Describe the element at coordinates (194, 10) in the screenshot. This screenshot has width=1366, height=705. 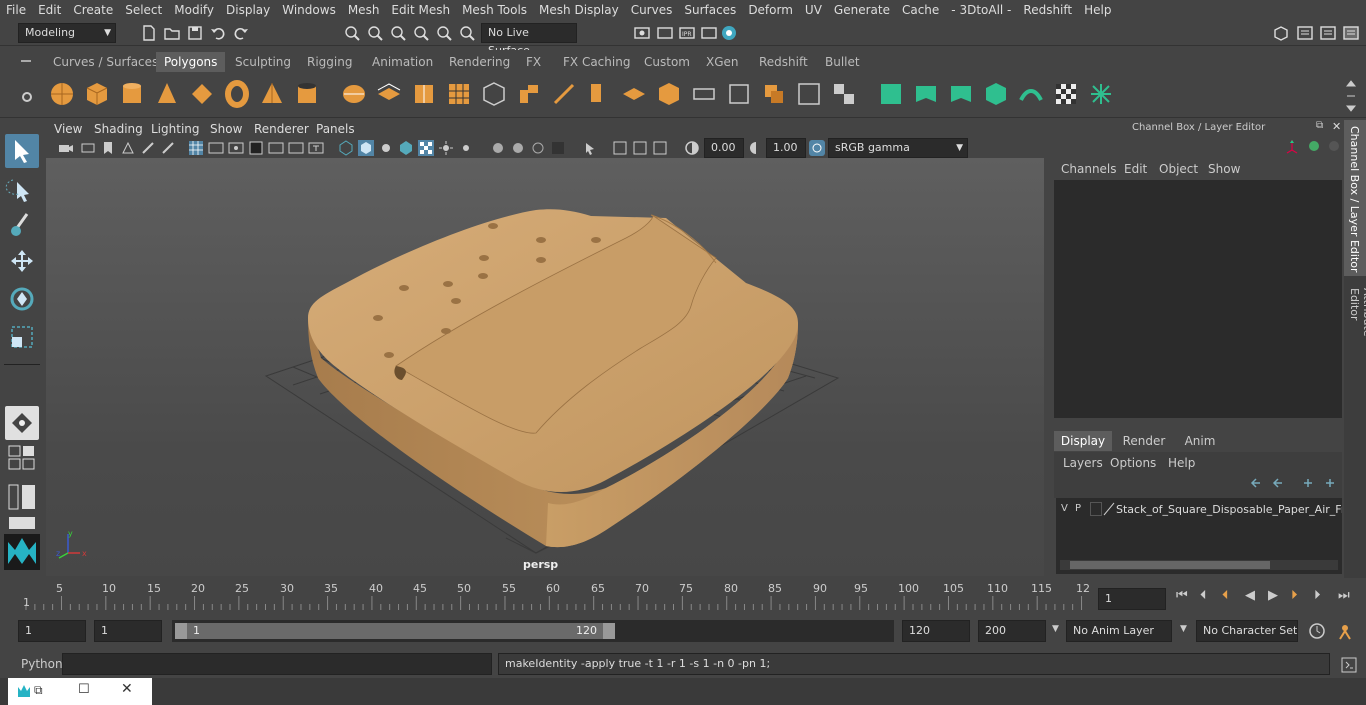
I see `menu-modify: Modify` at that location.